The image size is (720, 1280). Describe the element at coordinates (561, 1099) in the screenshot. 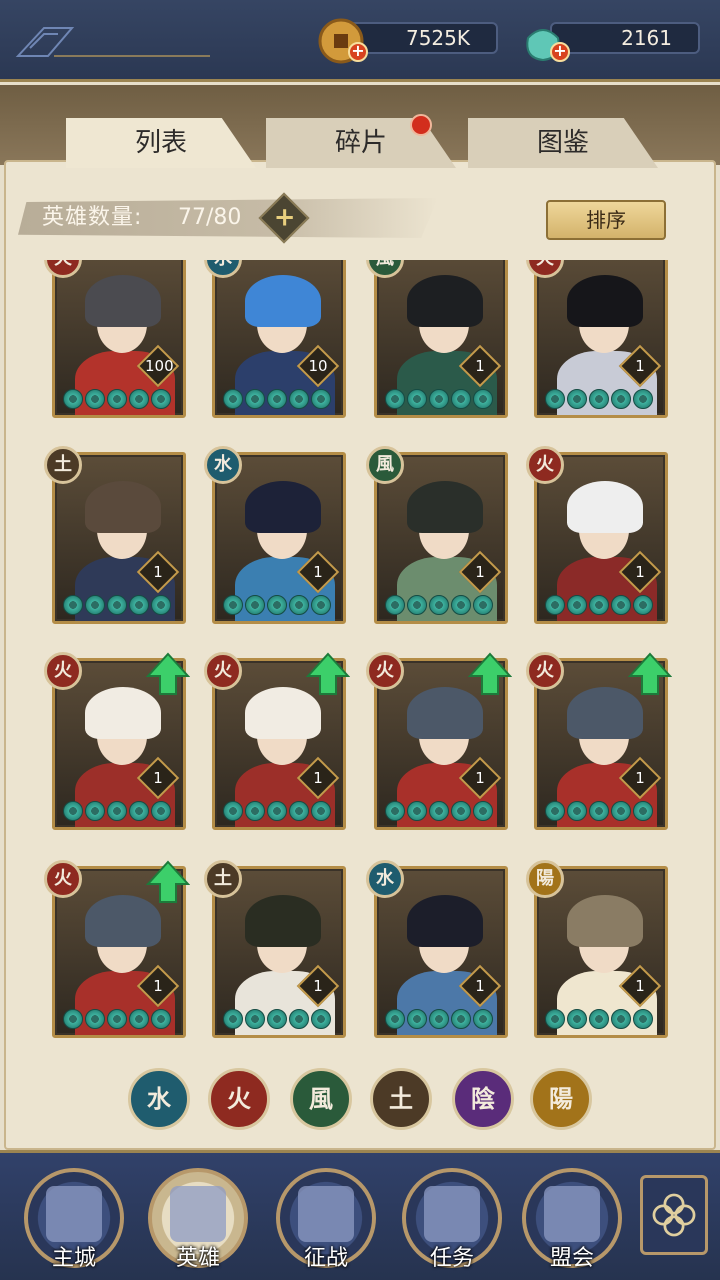

I see `element-filter-button: 陽` at that location.